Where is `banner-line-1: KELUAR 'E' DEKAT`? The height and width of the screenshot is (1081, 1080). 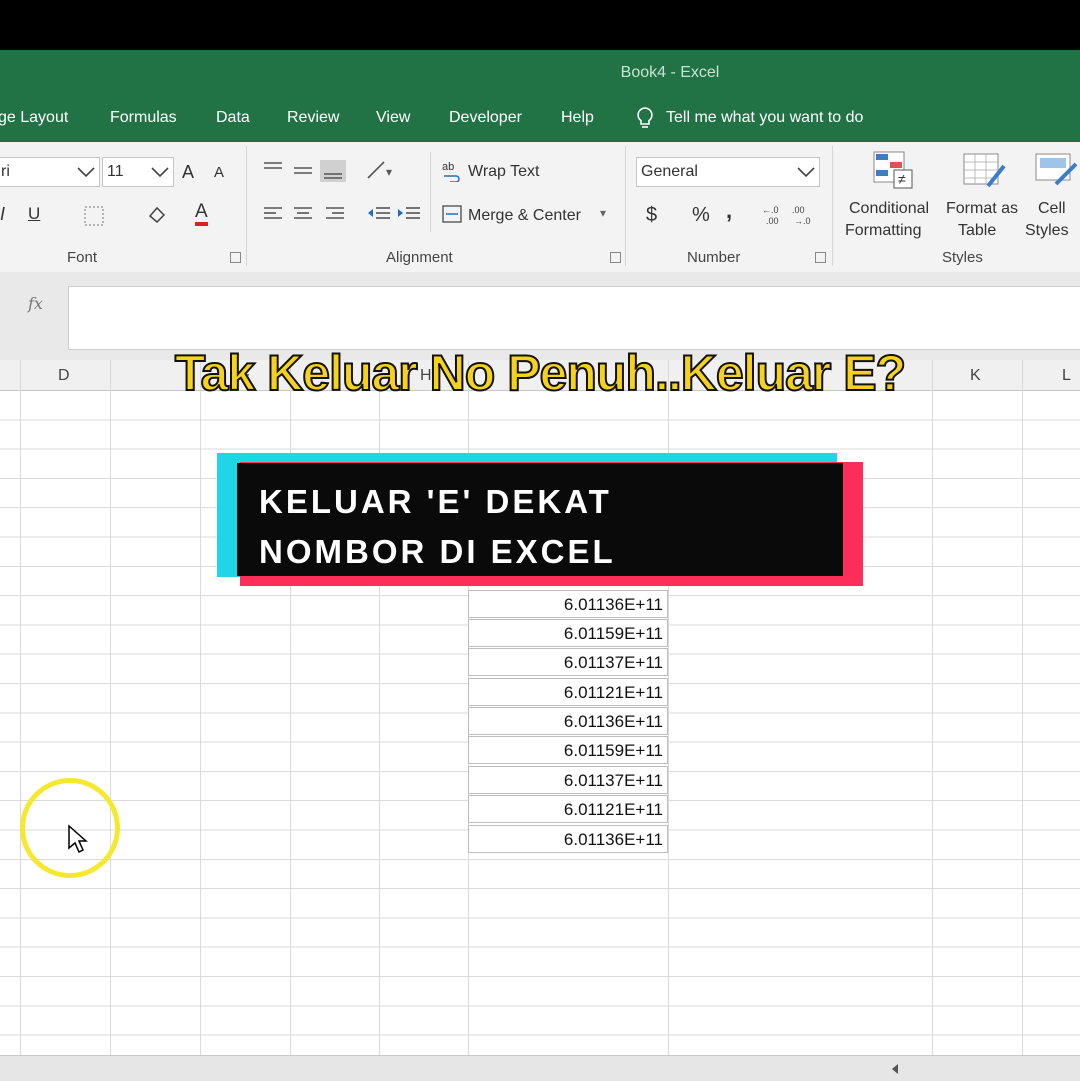 banner-line-1: KELUAR 'E' DEKAT is located at coordinates (435, 501).